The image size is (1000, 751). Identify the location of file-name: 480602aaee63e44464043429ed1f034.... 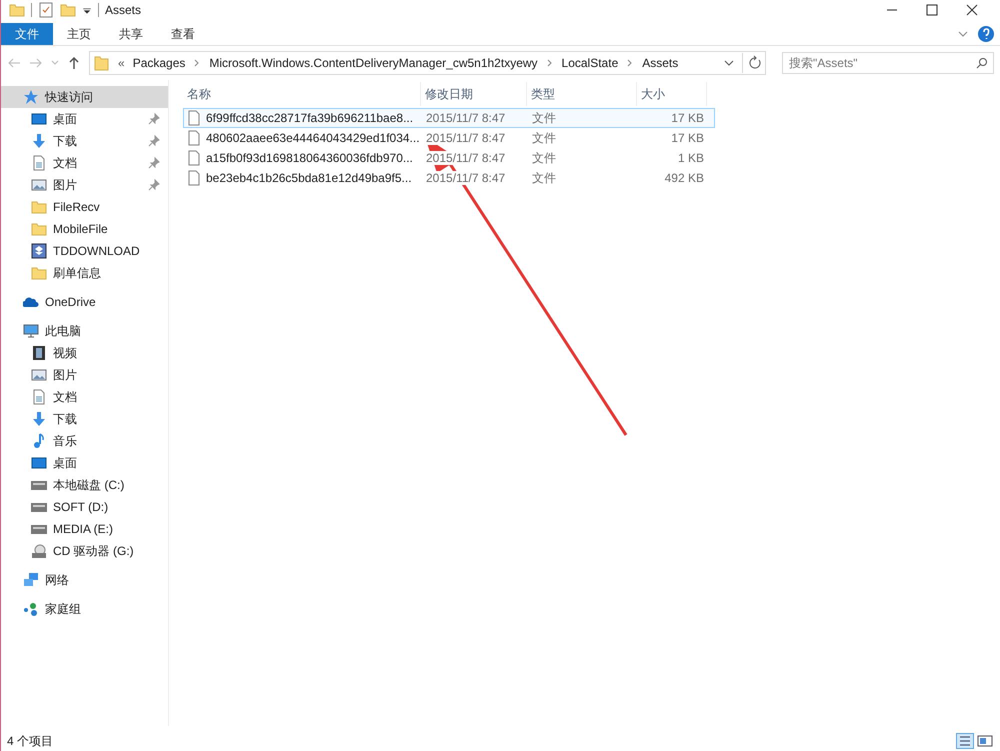
(313, 138).